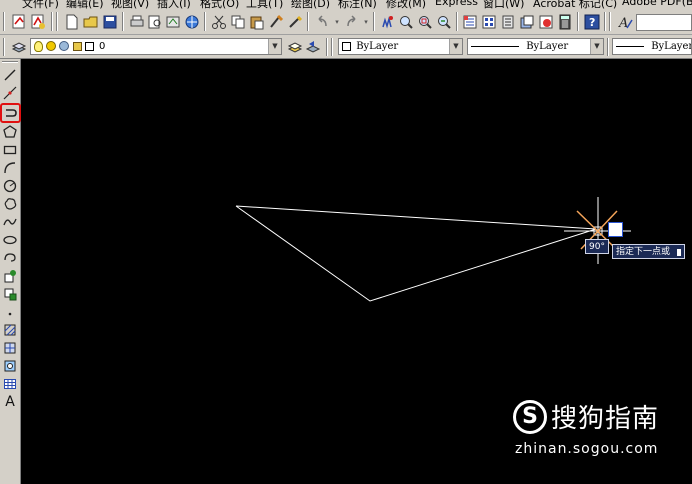 This screenshot has width=692, height=484. I want to click on sogou-logo-icon: S, so click(530, 416).